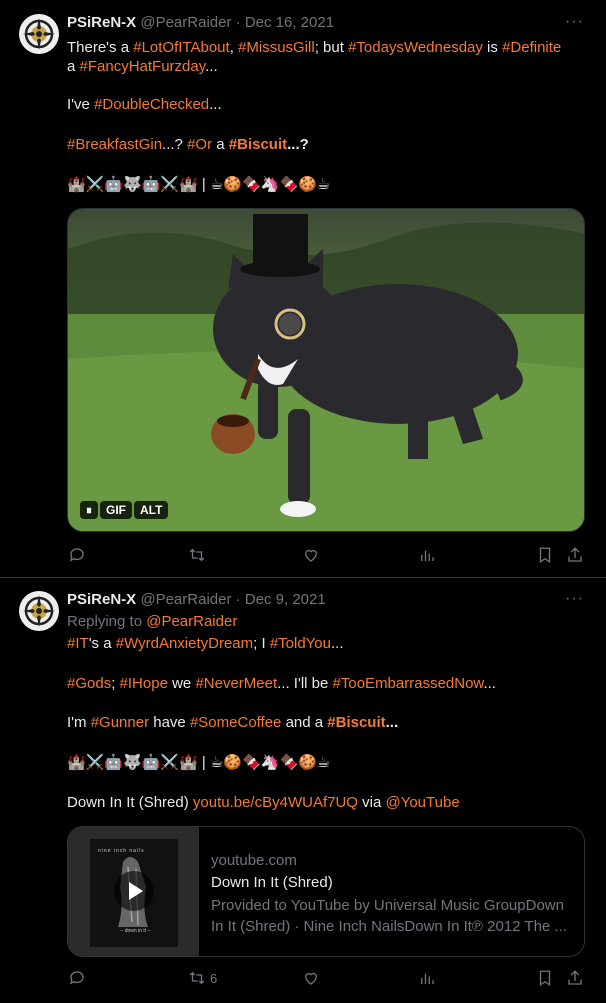  I want to click on tweet-date: Dec 16, 2021, so click(289, 22).